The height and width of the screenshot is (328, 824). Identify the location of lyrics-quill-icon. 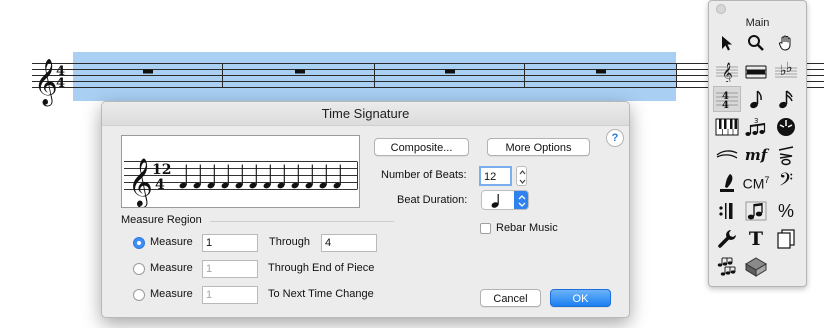
(727, 183).